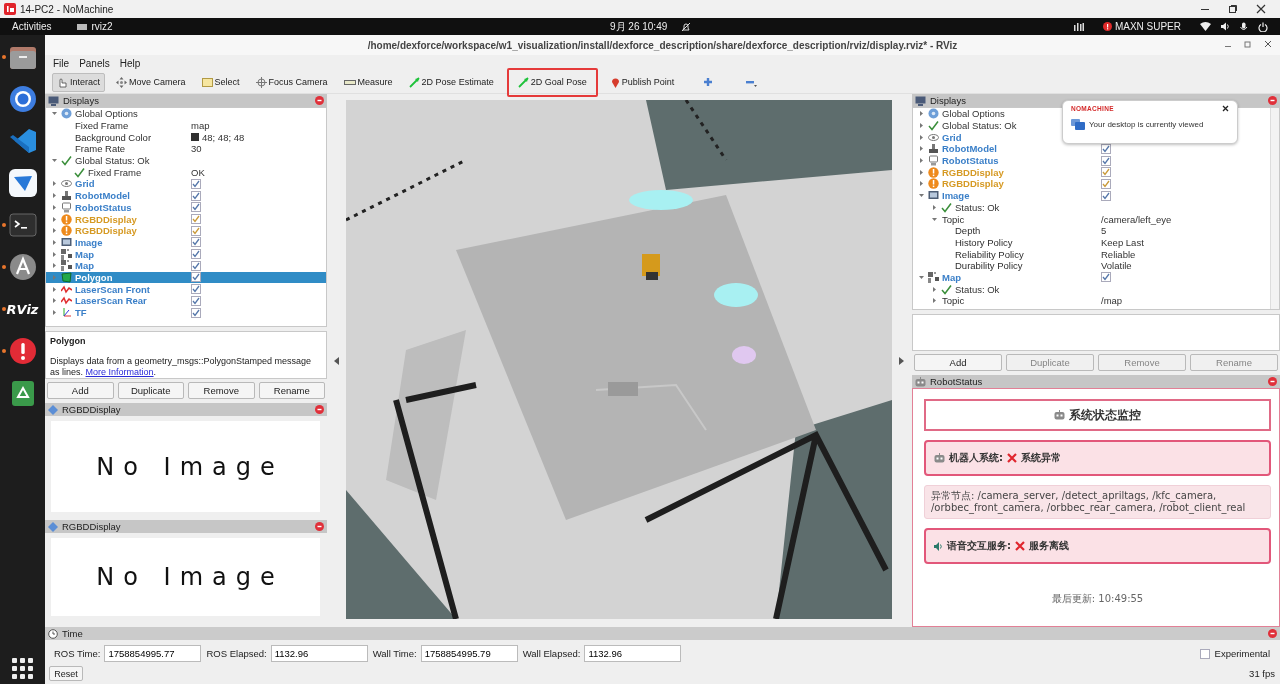 The image size is (1280, 684). Describe the element at coordinates (1136, 219) in the screenshot. I see `property-value: /camera/left_eye` at that location.